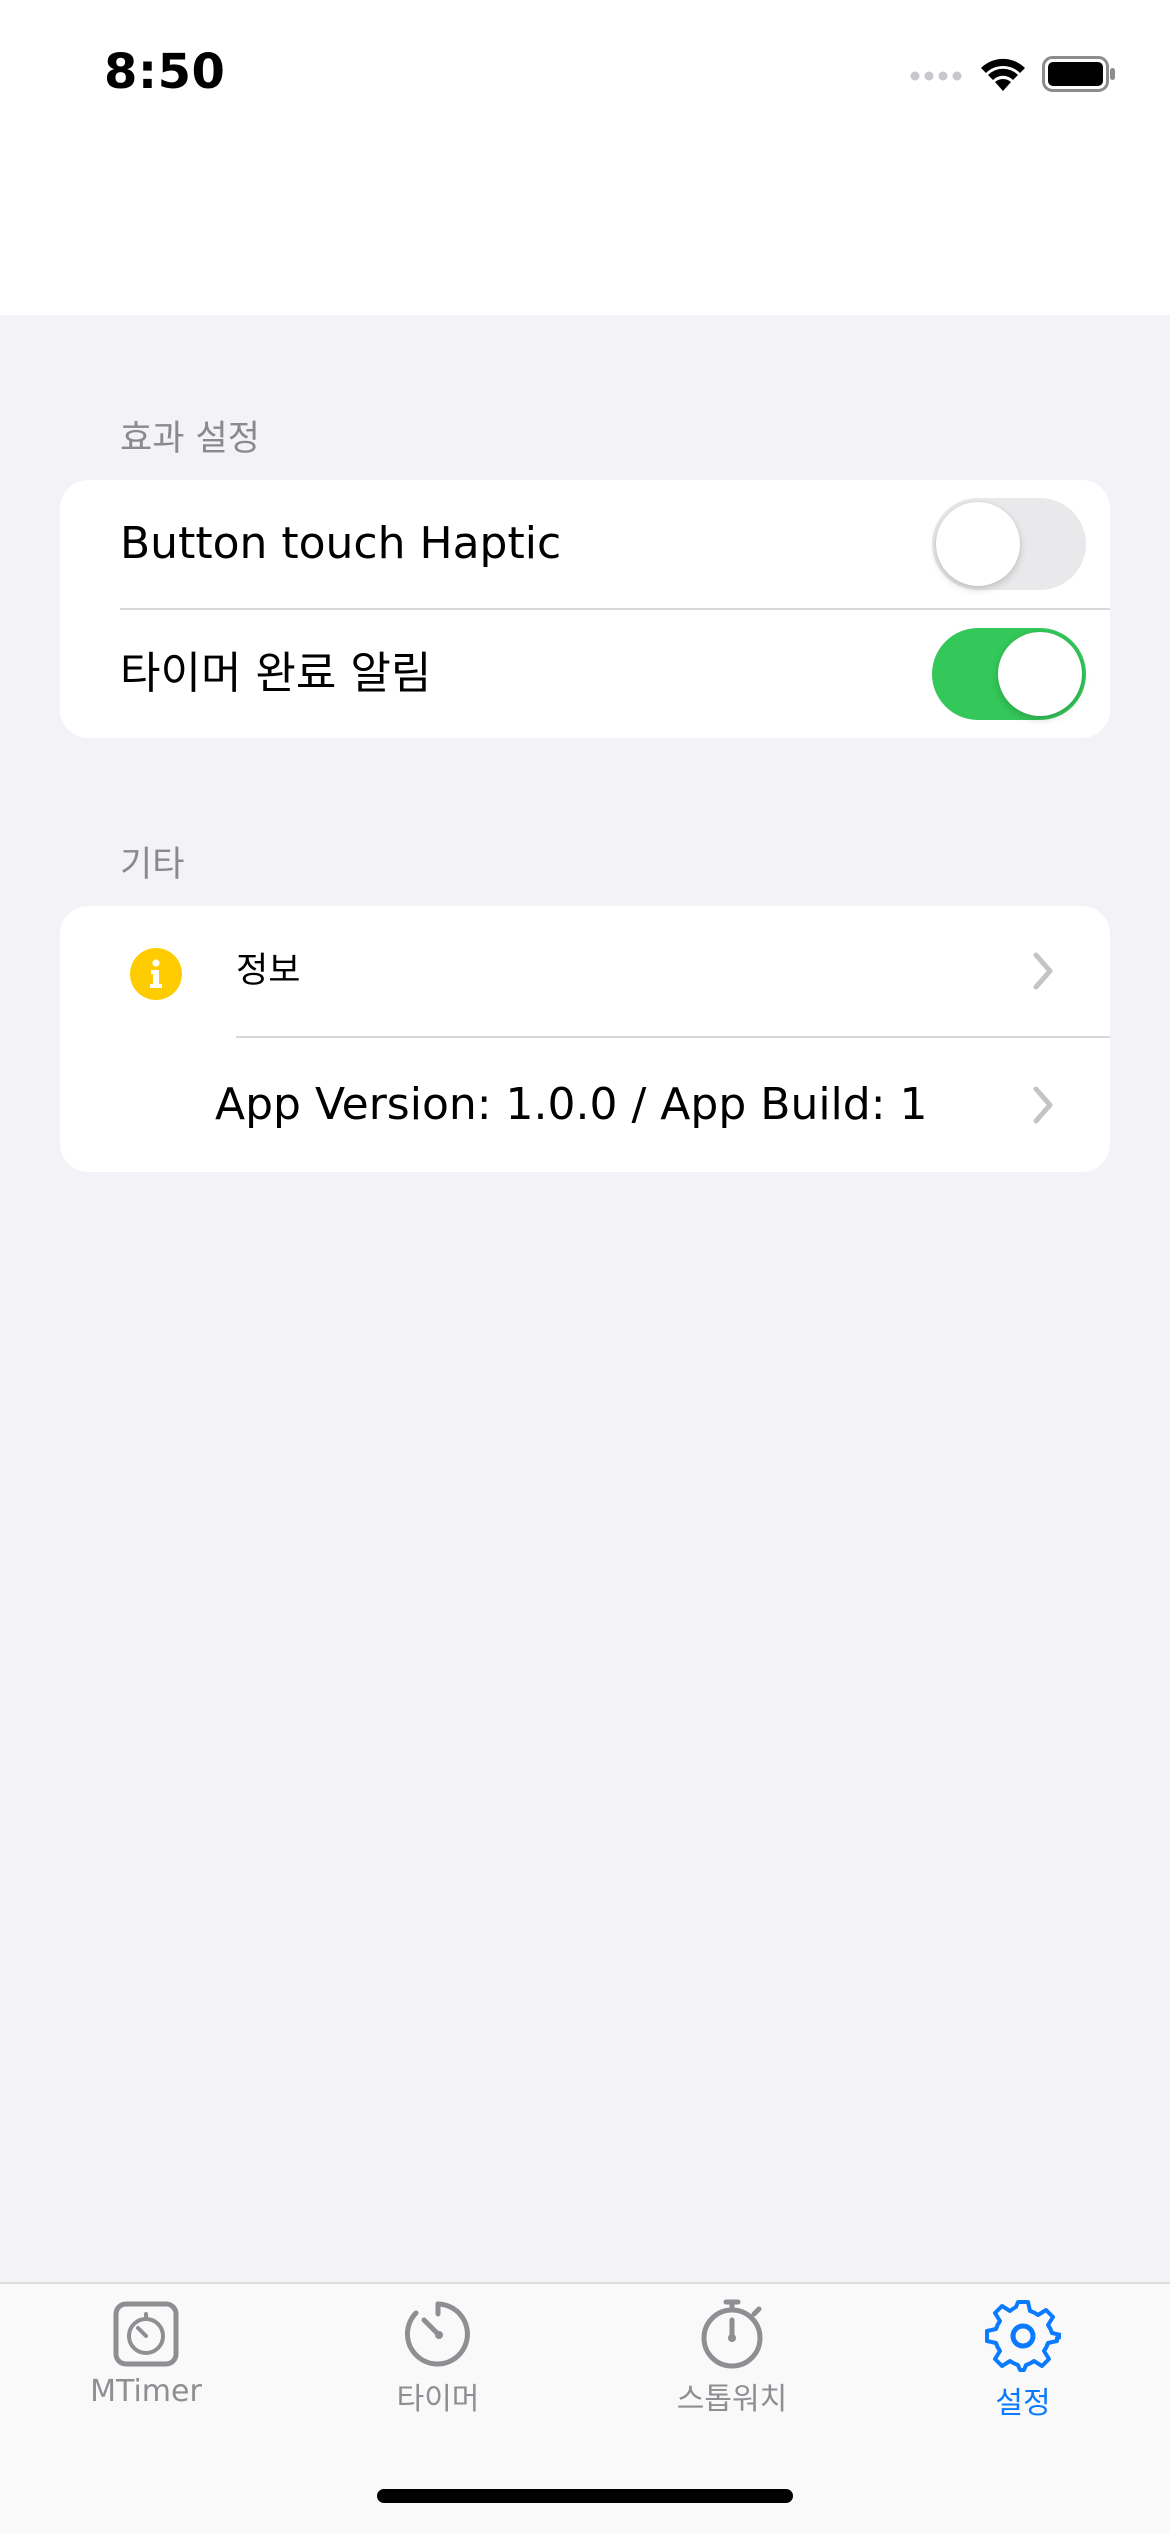 This screenshot has height=2534, width=1170. What do you see at coordinates (585, 75) in the screenshot?
I see `status-bar: 8:50` at bounding box center [585, 75].